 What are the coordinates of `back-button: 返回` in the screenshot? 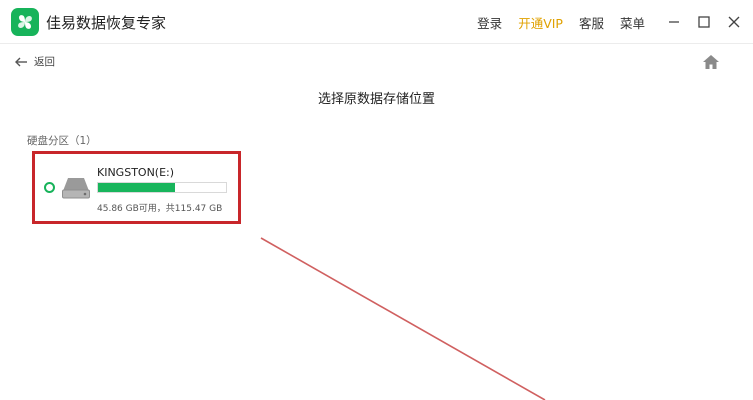 It's located at (34, 61).